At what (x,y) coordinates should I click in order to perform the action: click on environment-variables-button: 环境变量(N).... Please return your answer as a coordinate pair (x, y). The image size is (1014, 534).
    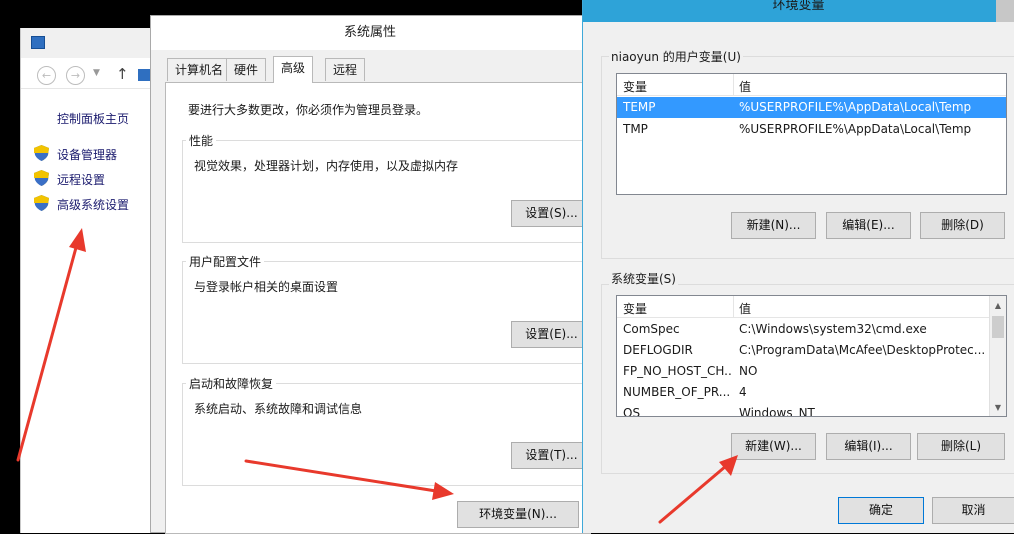
    Looking at the image, I should click on (518, 514).